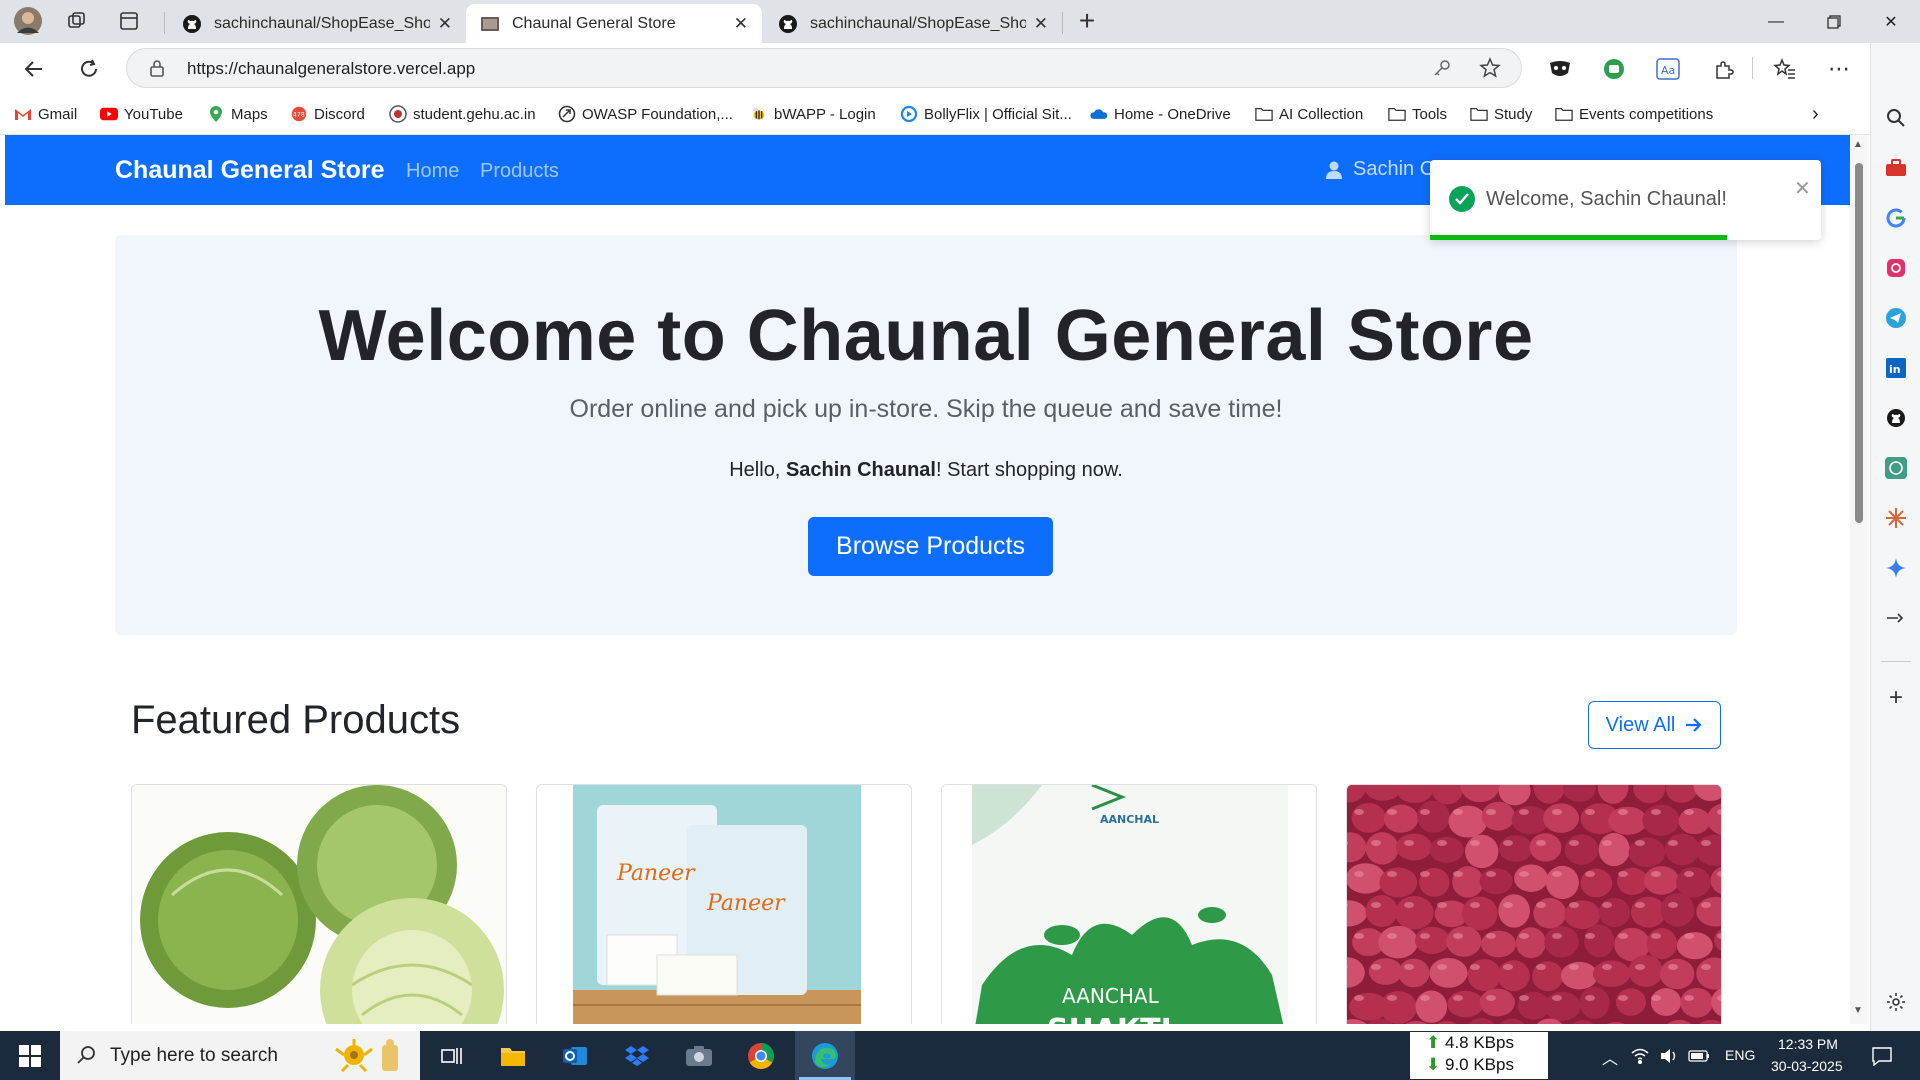 This screenshot has width=1920, height=1080. What do you see at coordinates (567, 114) in the screenshot?
I see `owasp-icon` at bounding box center [567, 114].